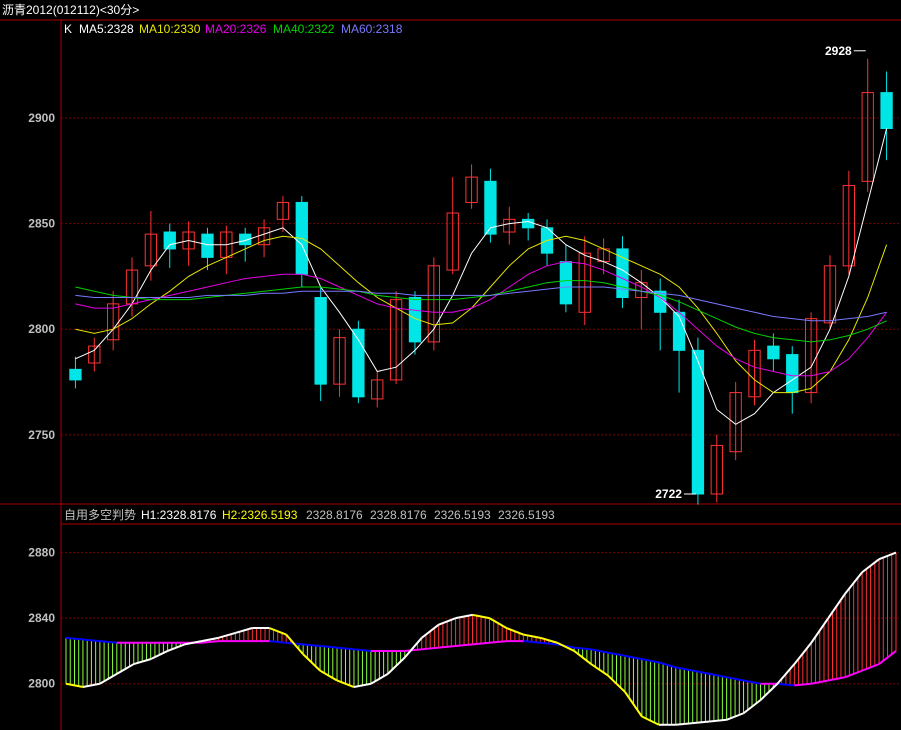 Image resolution: width=901 pixels, height=730 pixels. Describe the element at coordinates (41, 553) in the screenshot. I see `sub-y-tick-label: 2880` at that location.